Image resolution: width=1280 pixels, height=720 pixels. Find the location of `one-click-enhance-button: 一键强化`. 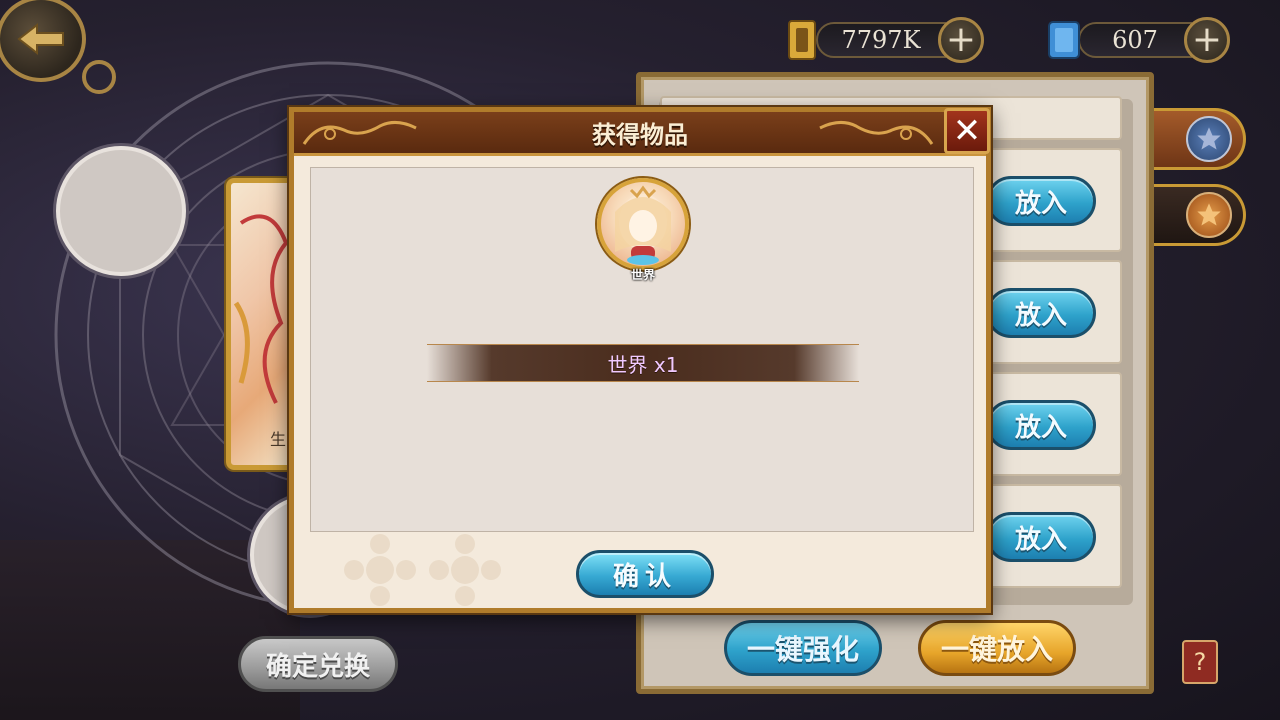

one-click-enhance-button: 一键强化 is located at coordinates (803, 648).